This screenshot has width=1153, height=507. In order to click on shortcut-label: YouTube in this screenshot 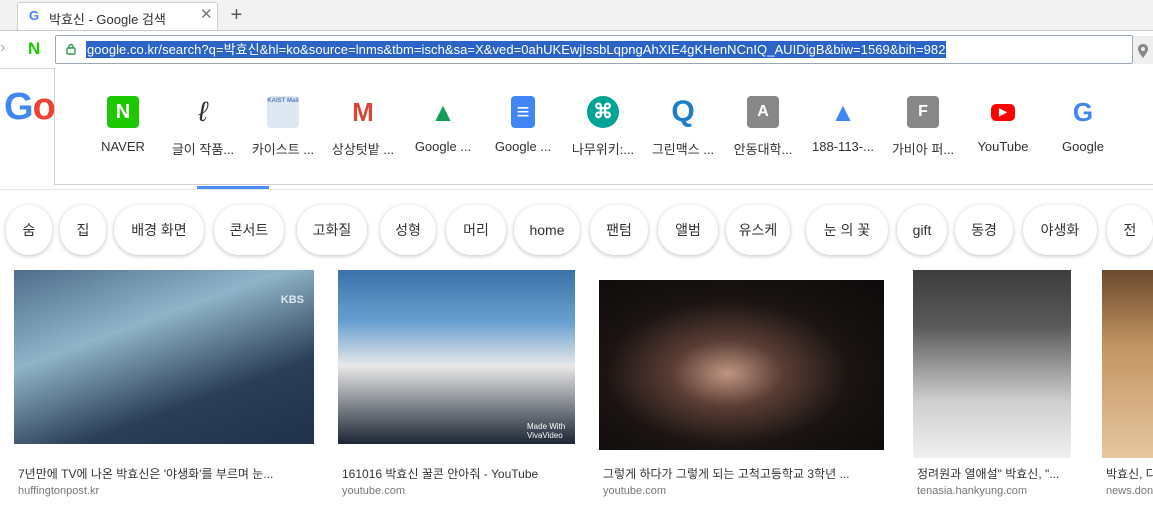, I will do `click(1003, 146)`.